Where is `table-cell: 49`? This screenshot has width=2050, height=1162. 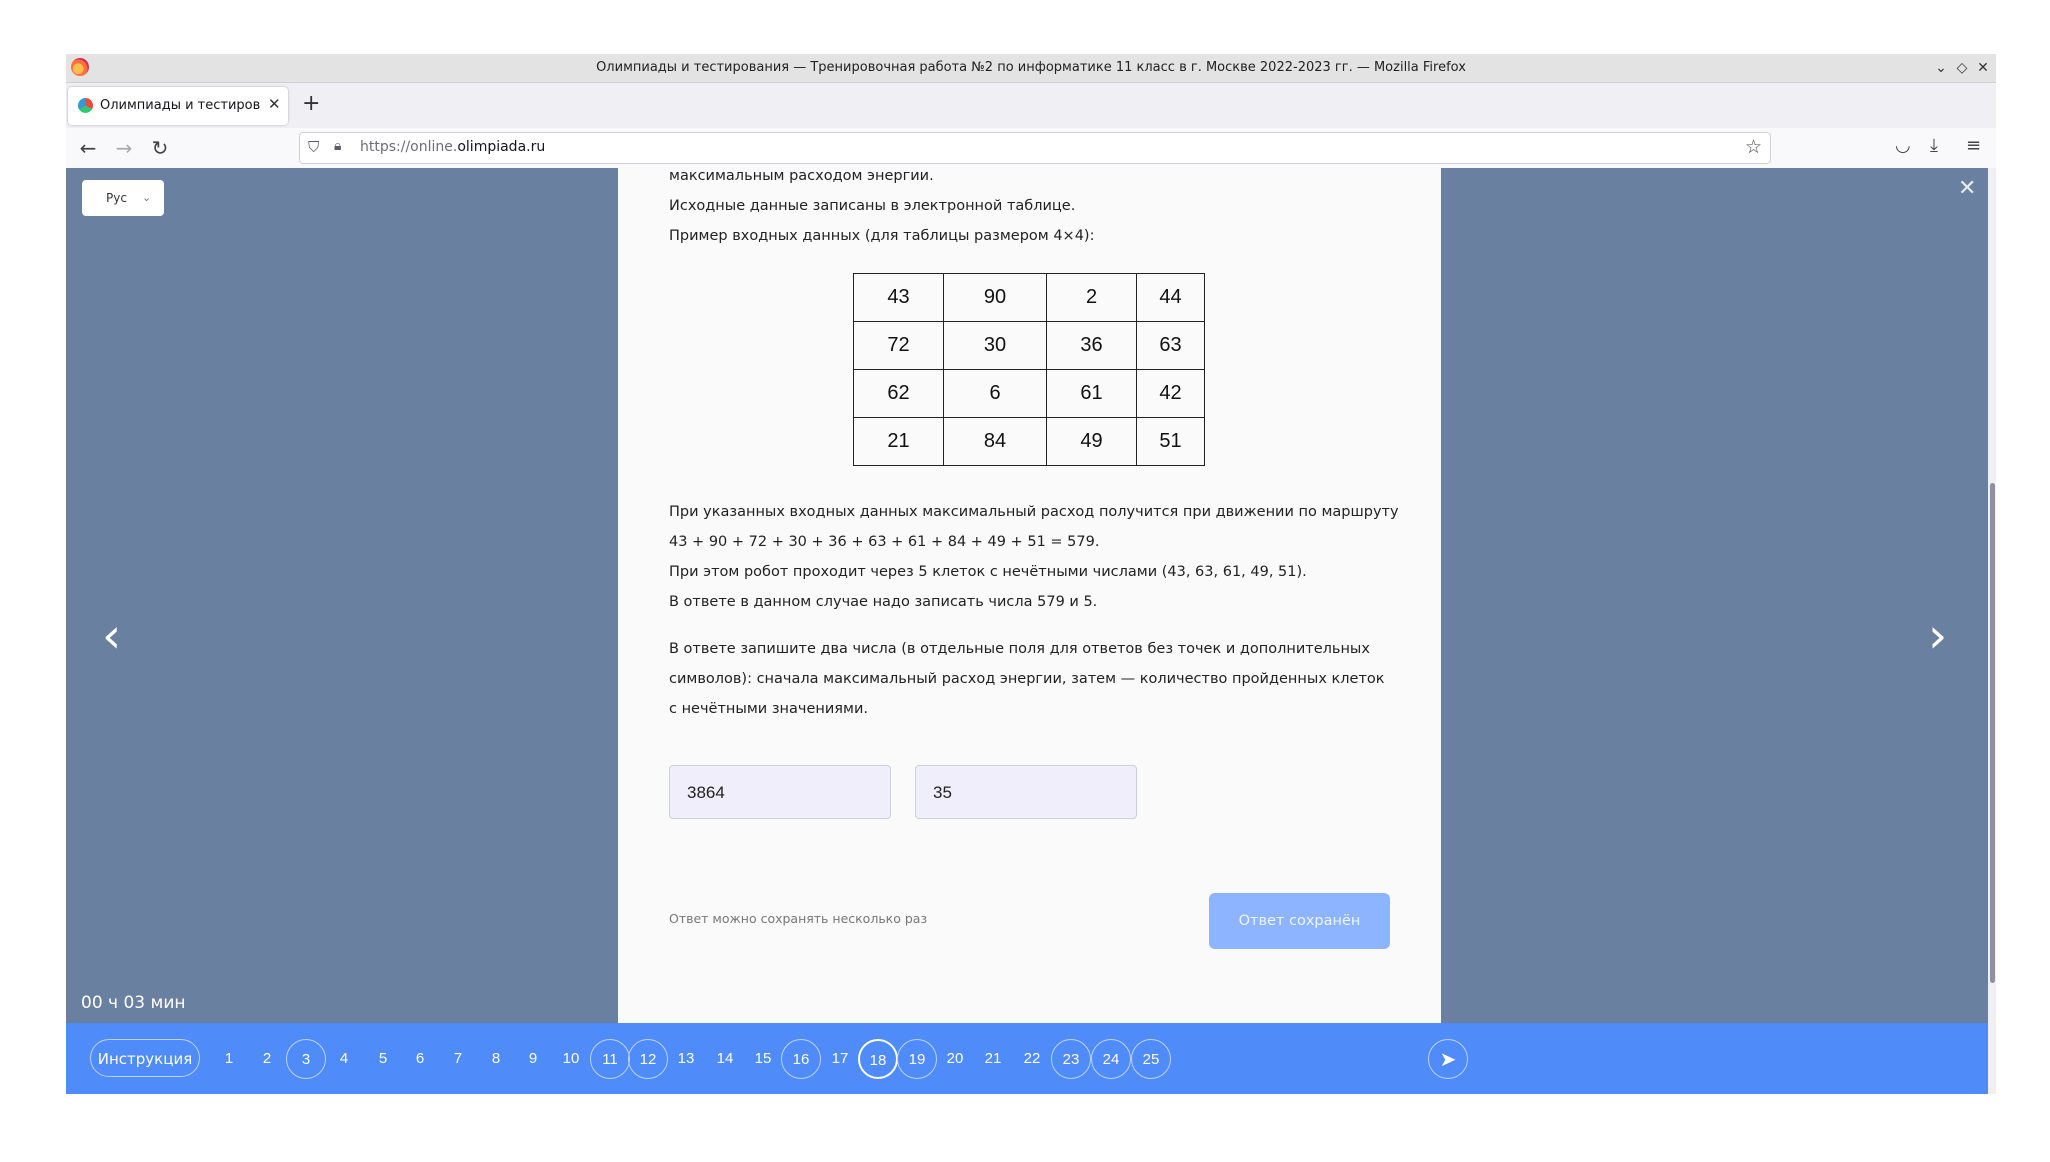 table-cell: 49 is located at coordinates (1091, 441).